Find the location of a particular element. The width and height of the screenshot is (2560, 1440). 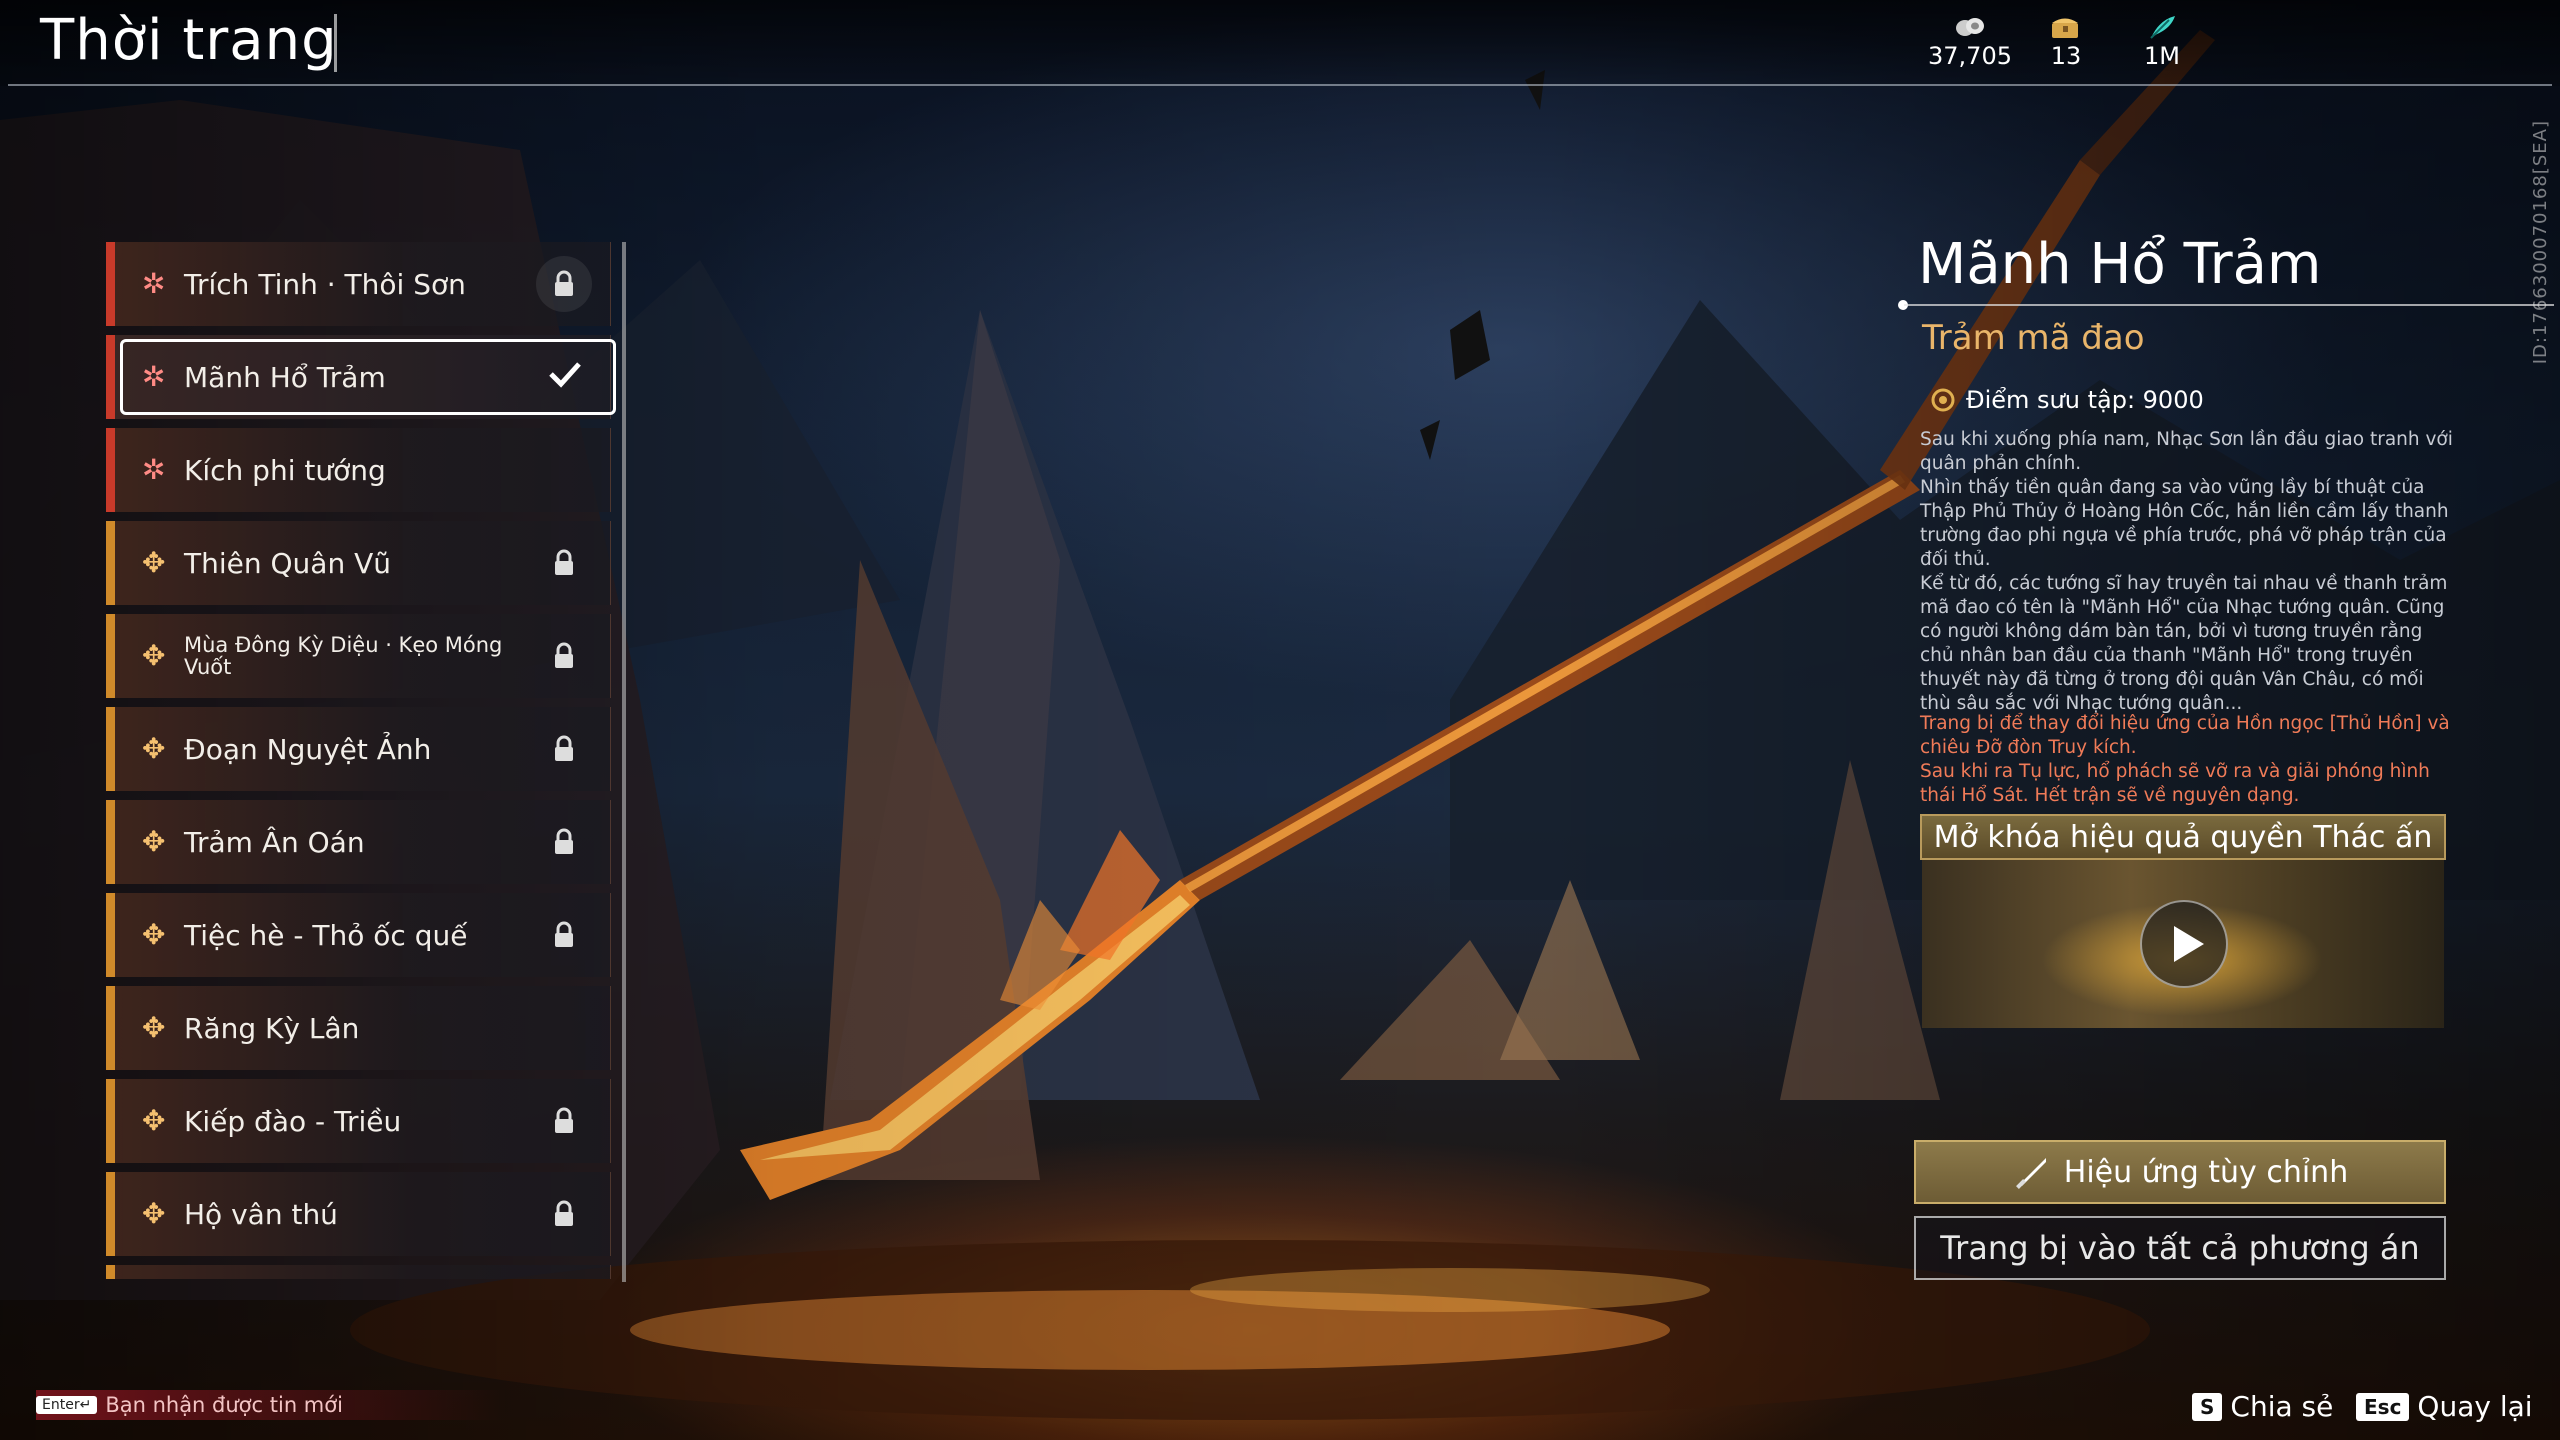

list-item-selected: ✲ Mãnh Hổ Trảm is located at coordinates (361, 377).